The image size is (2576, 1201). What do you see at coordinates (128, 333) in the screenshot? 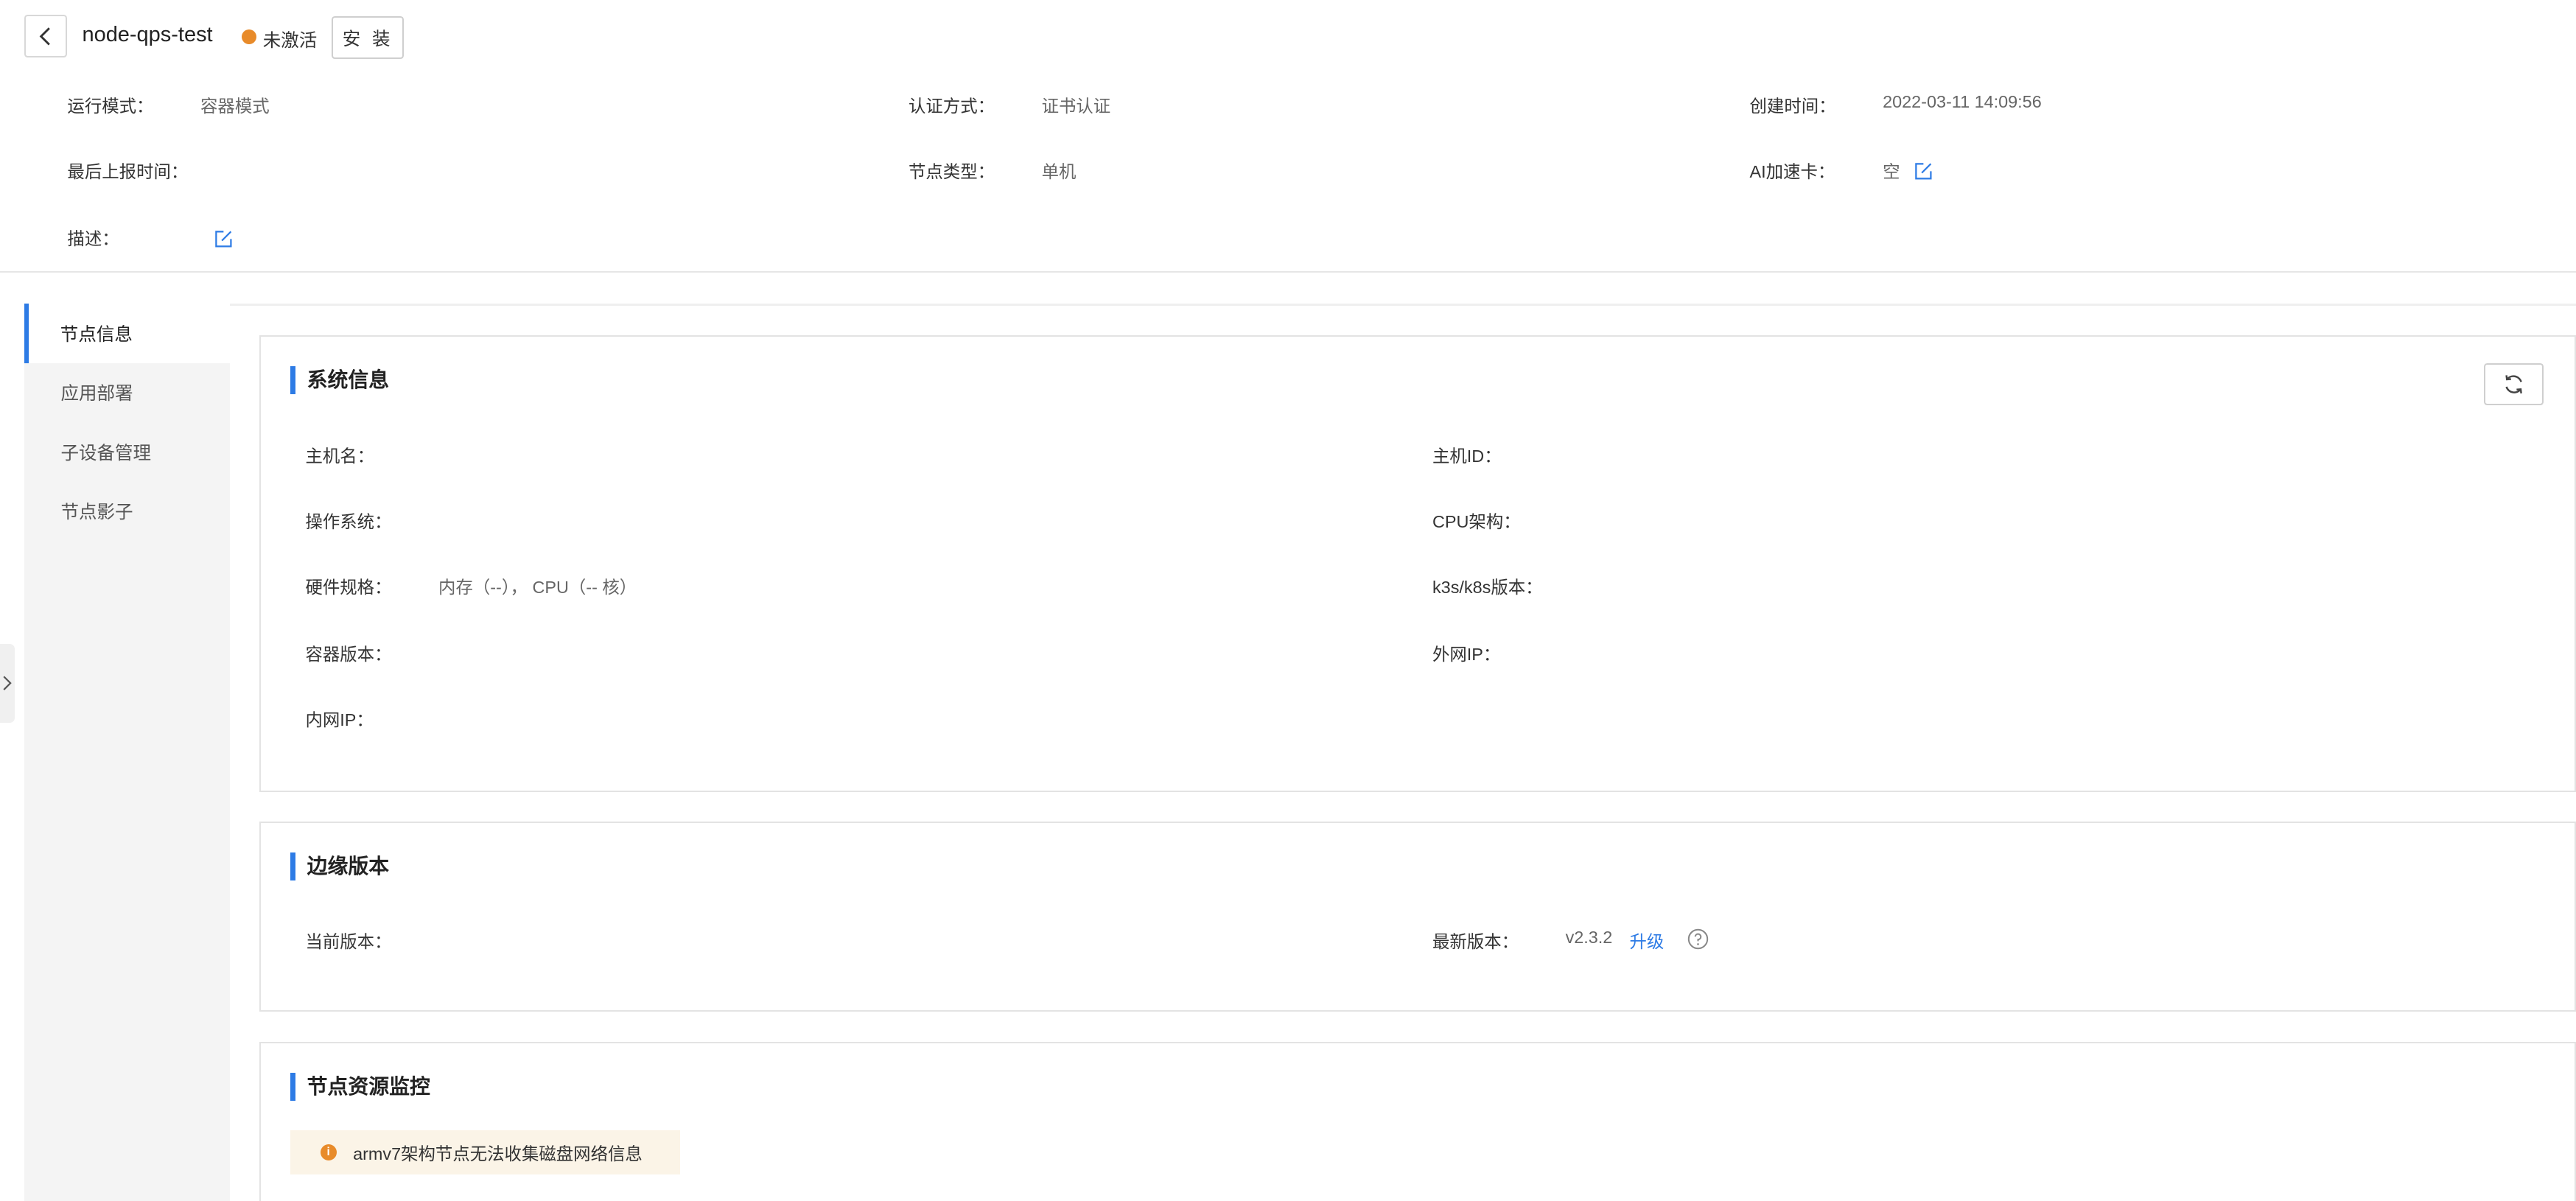
I see `nav-item-node-info: 节点信息` at bounding box center [128, 333].